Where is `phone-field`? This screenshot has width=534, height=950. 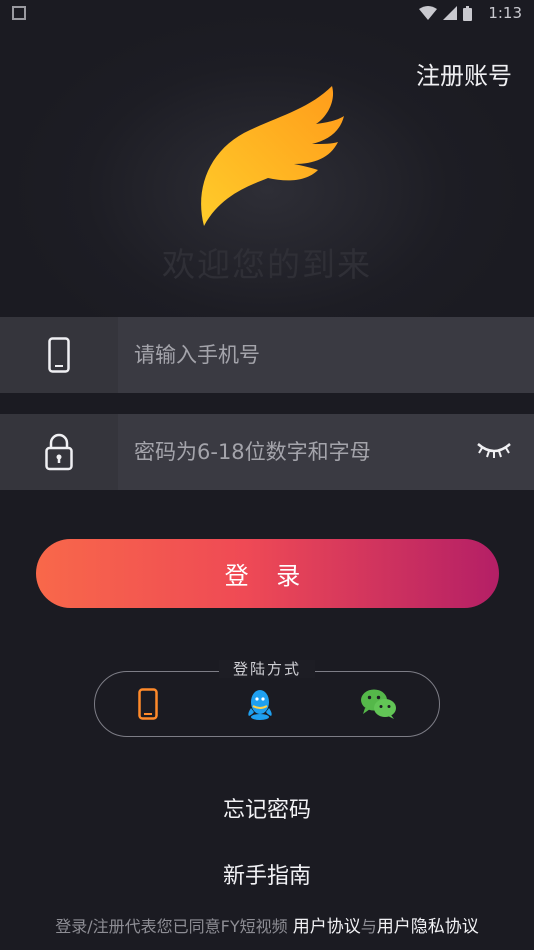 phone-field is located at coordinates (267, 355).